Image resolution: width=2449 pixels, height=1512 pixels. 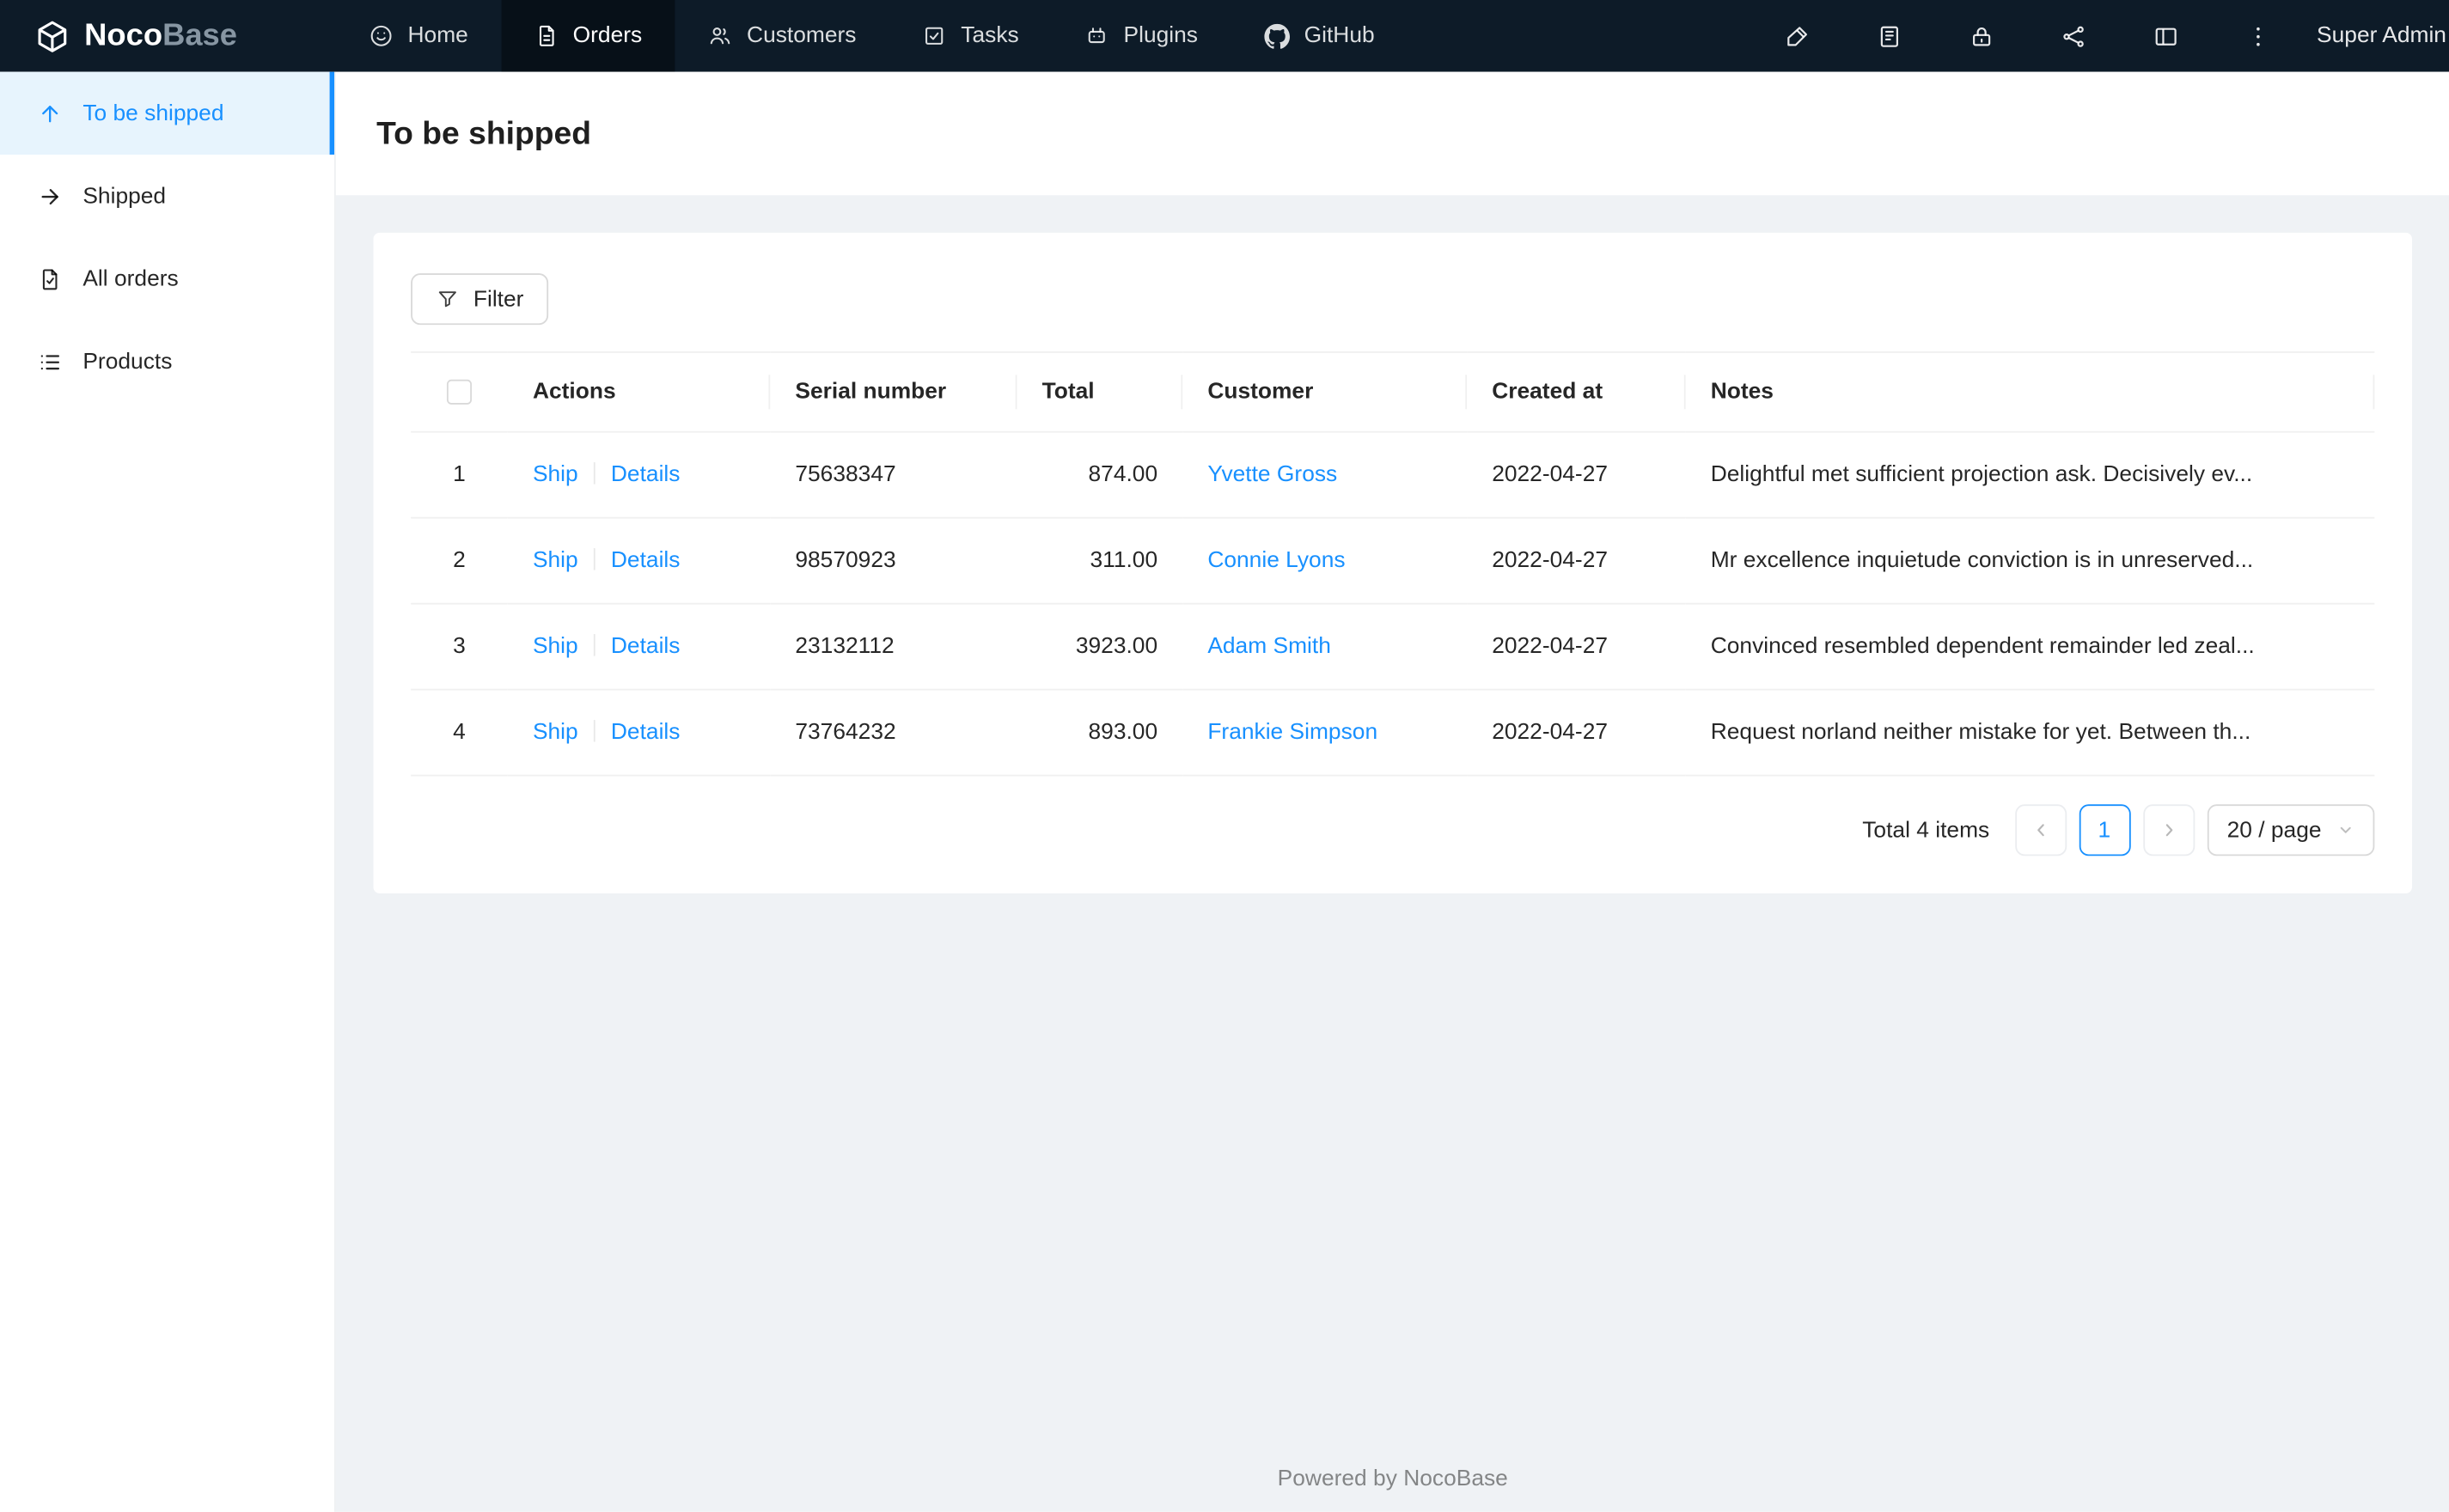 I want to click on topnav-item-github: GitHub, so click(x=1319, y=36).